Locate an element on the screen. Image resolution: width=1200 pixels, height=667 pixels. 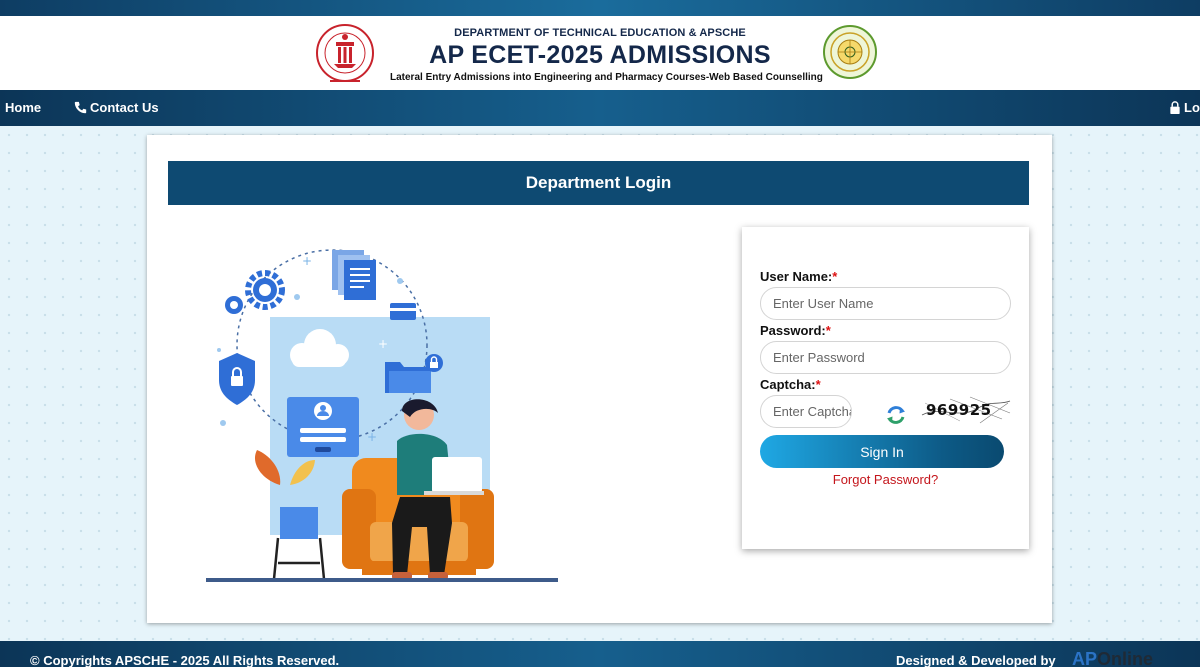
nav-home: Home is located at coordinates (23, 107).